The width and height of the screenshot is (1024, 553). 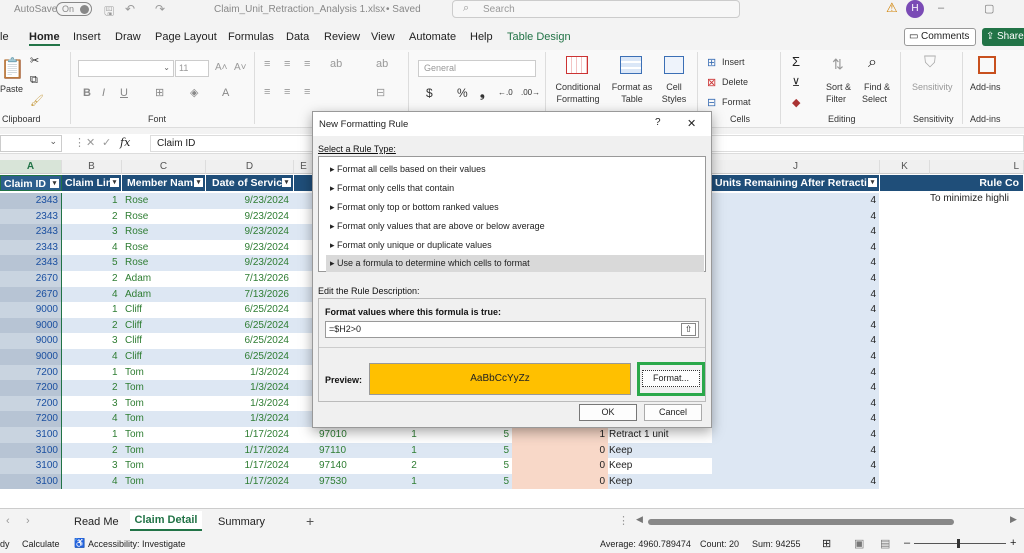 What do you see at coordinates (414, 466) in the screenshot?
I see `cell-units-billed: 2` at bounding box center [414, 466].